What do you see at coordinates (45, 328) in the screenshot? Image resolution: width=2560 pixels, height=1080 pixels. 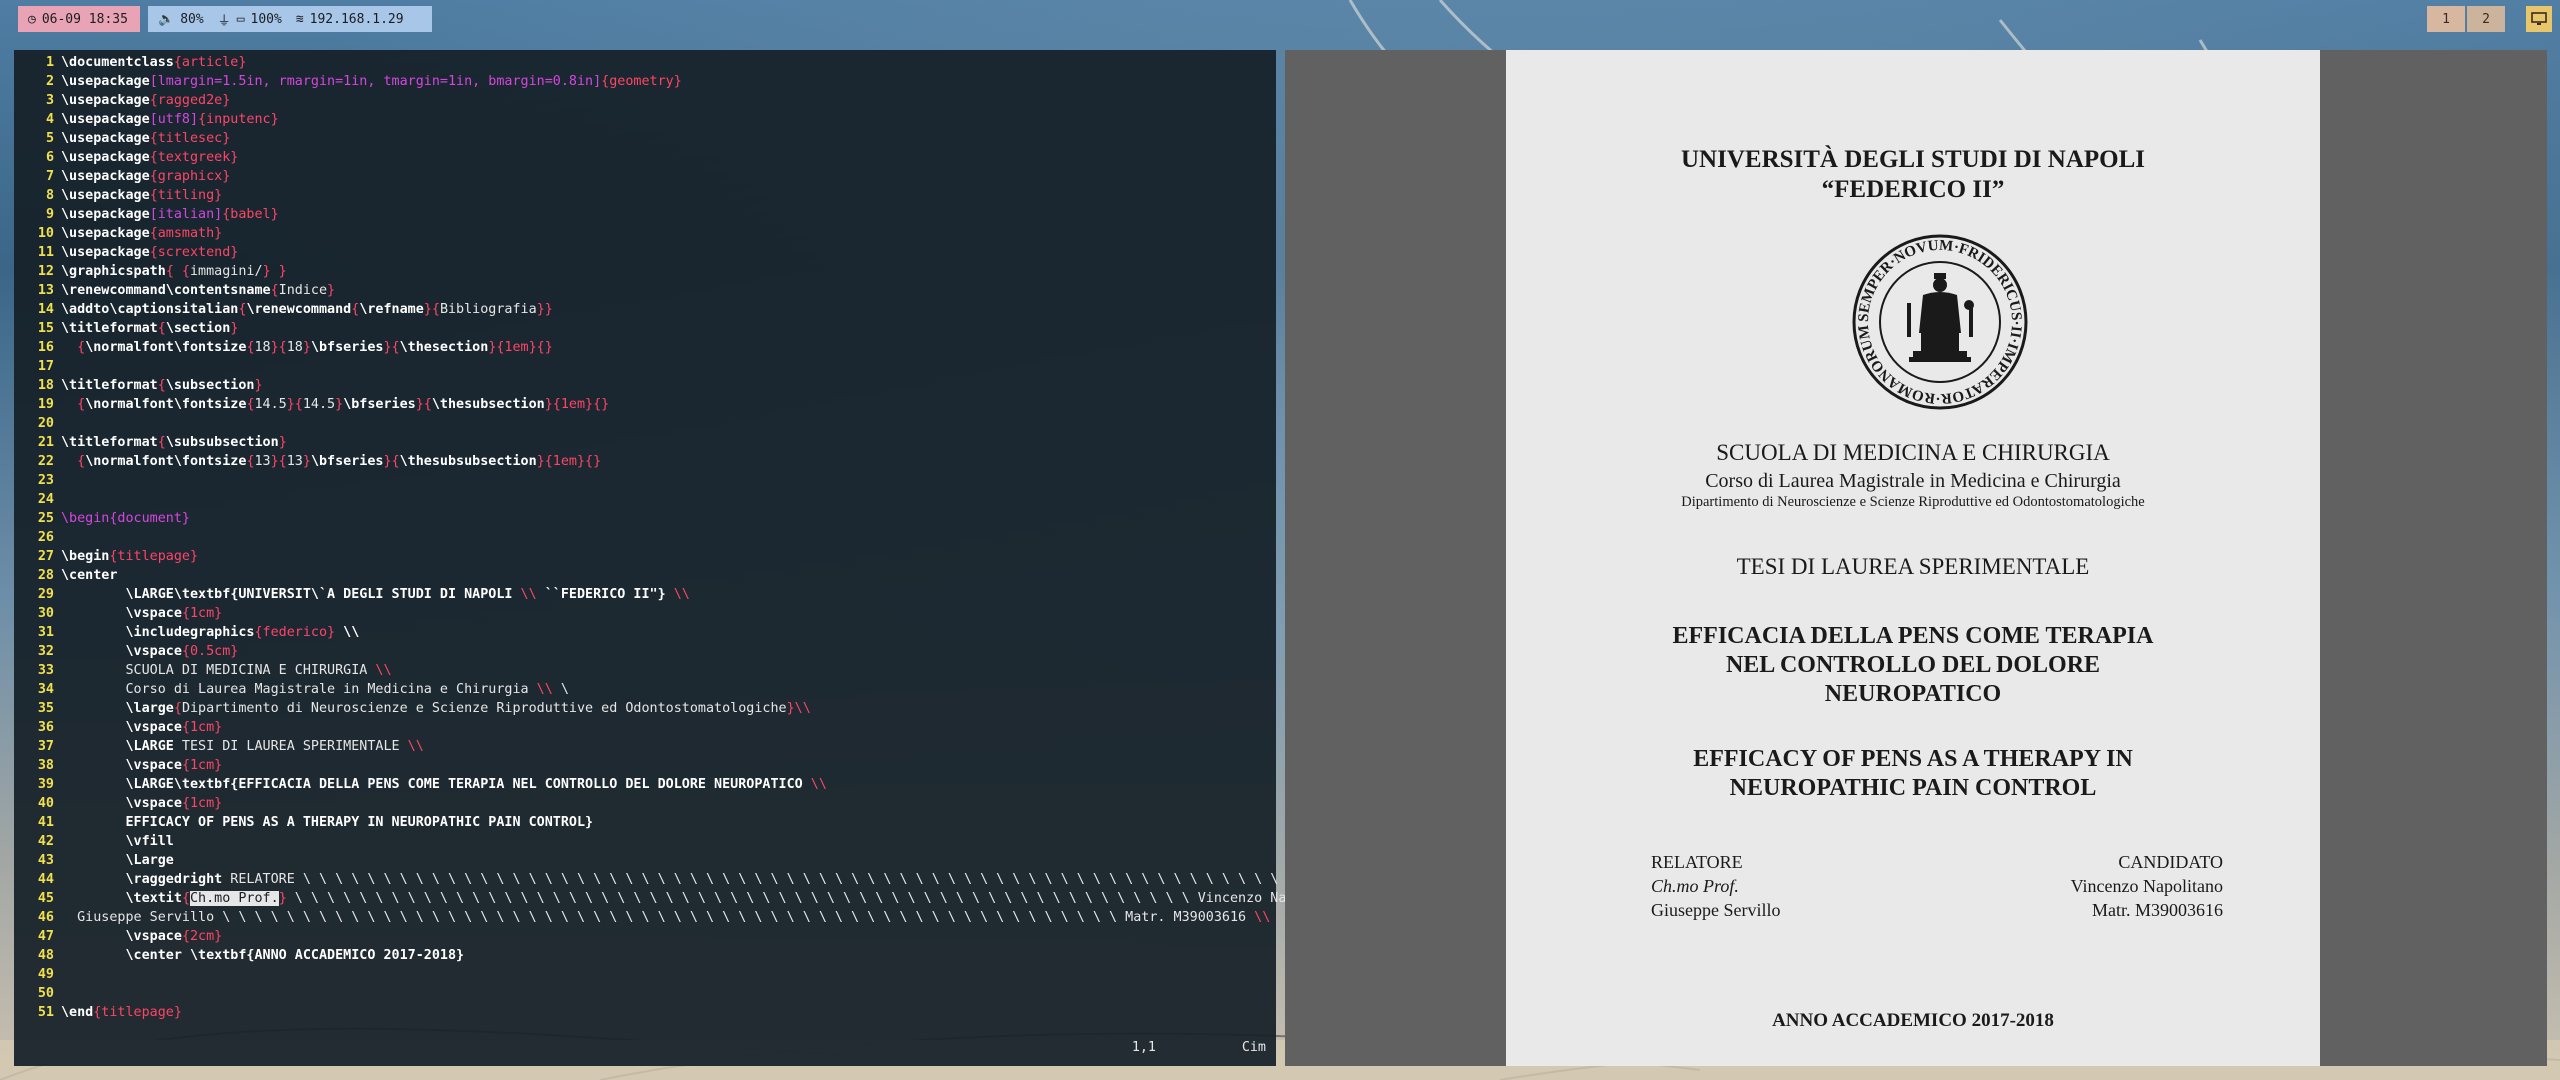 I see `line-number: 15` at bounding box center [45, 328].